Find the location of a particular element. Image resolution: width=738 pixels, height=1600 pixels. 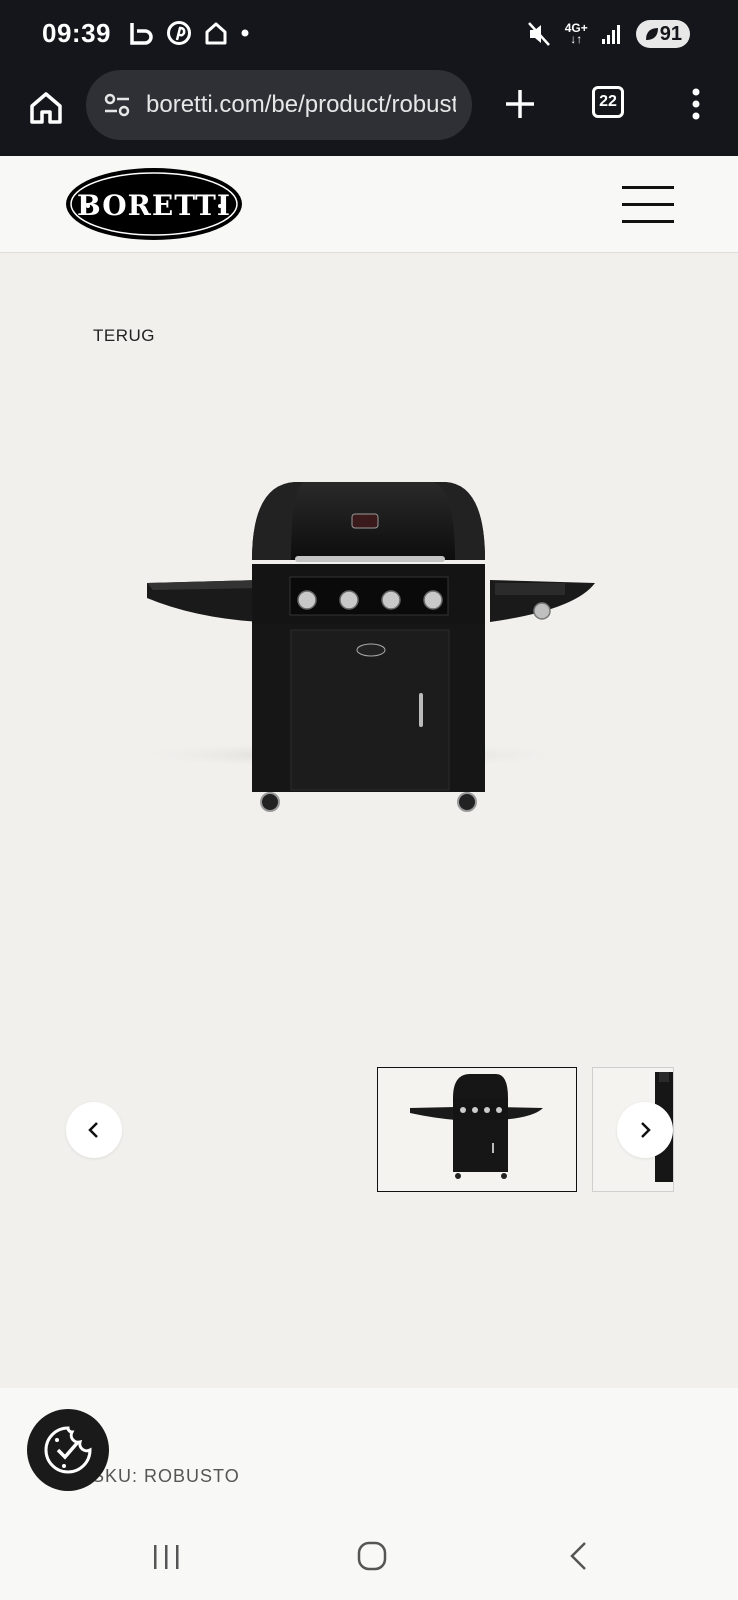

site-settings-icon is located at coordinates (117, 105).